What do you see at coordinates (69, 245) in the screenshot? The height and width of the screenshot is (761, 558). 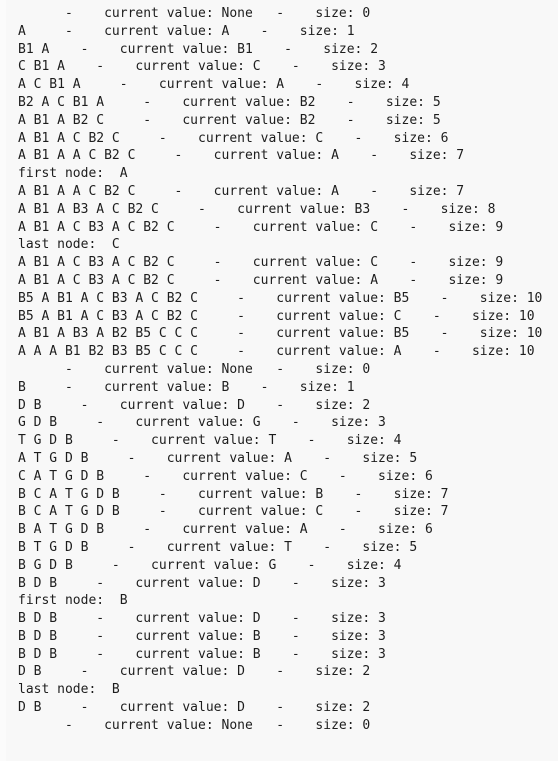 I see `output-line: last node: C` at bounding box center [69, 245].